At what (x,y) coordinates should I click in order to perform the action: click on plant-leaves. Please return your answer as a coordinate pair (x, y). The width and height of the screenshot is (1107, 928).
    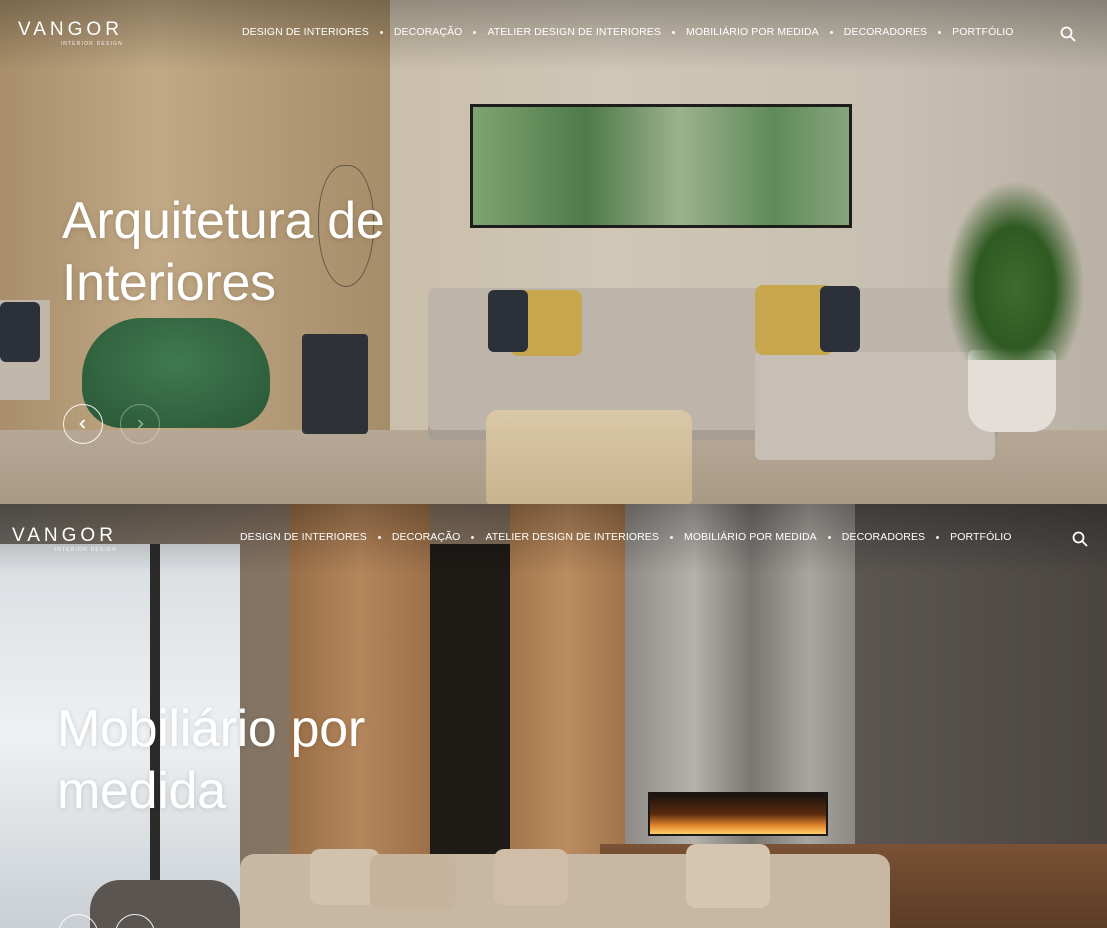
    Looking at the image, I should click on (1015, 270).